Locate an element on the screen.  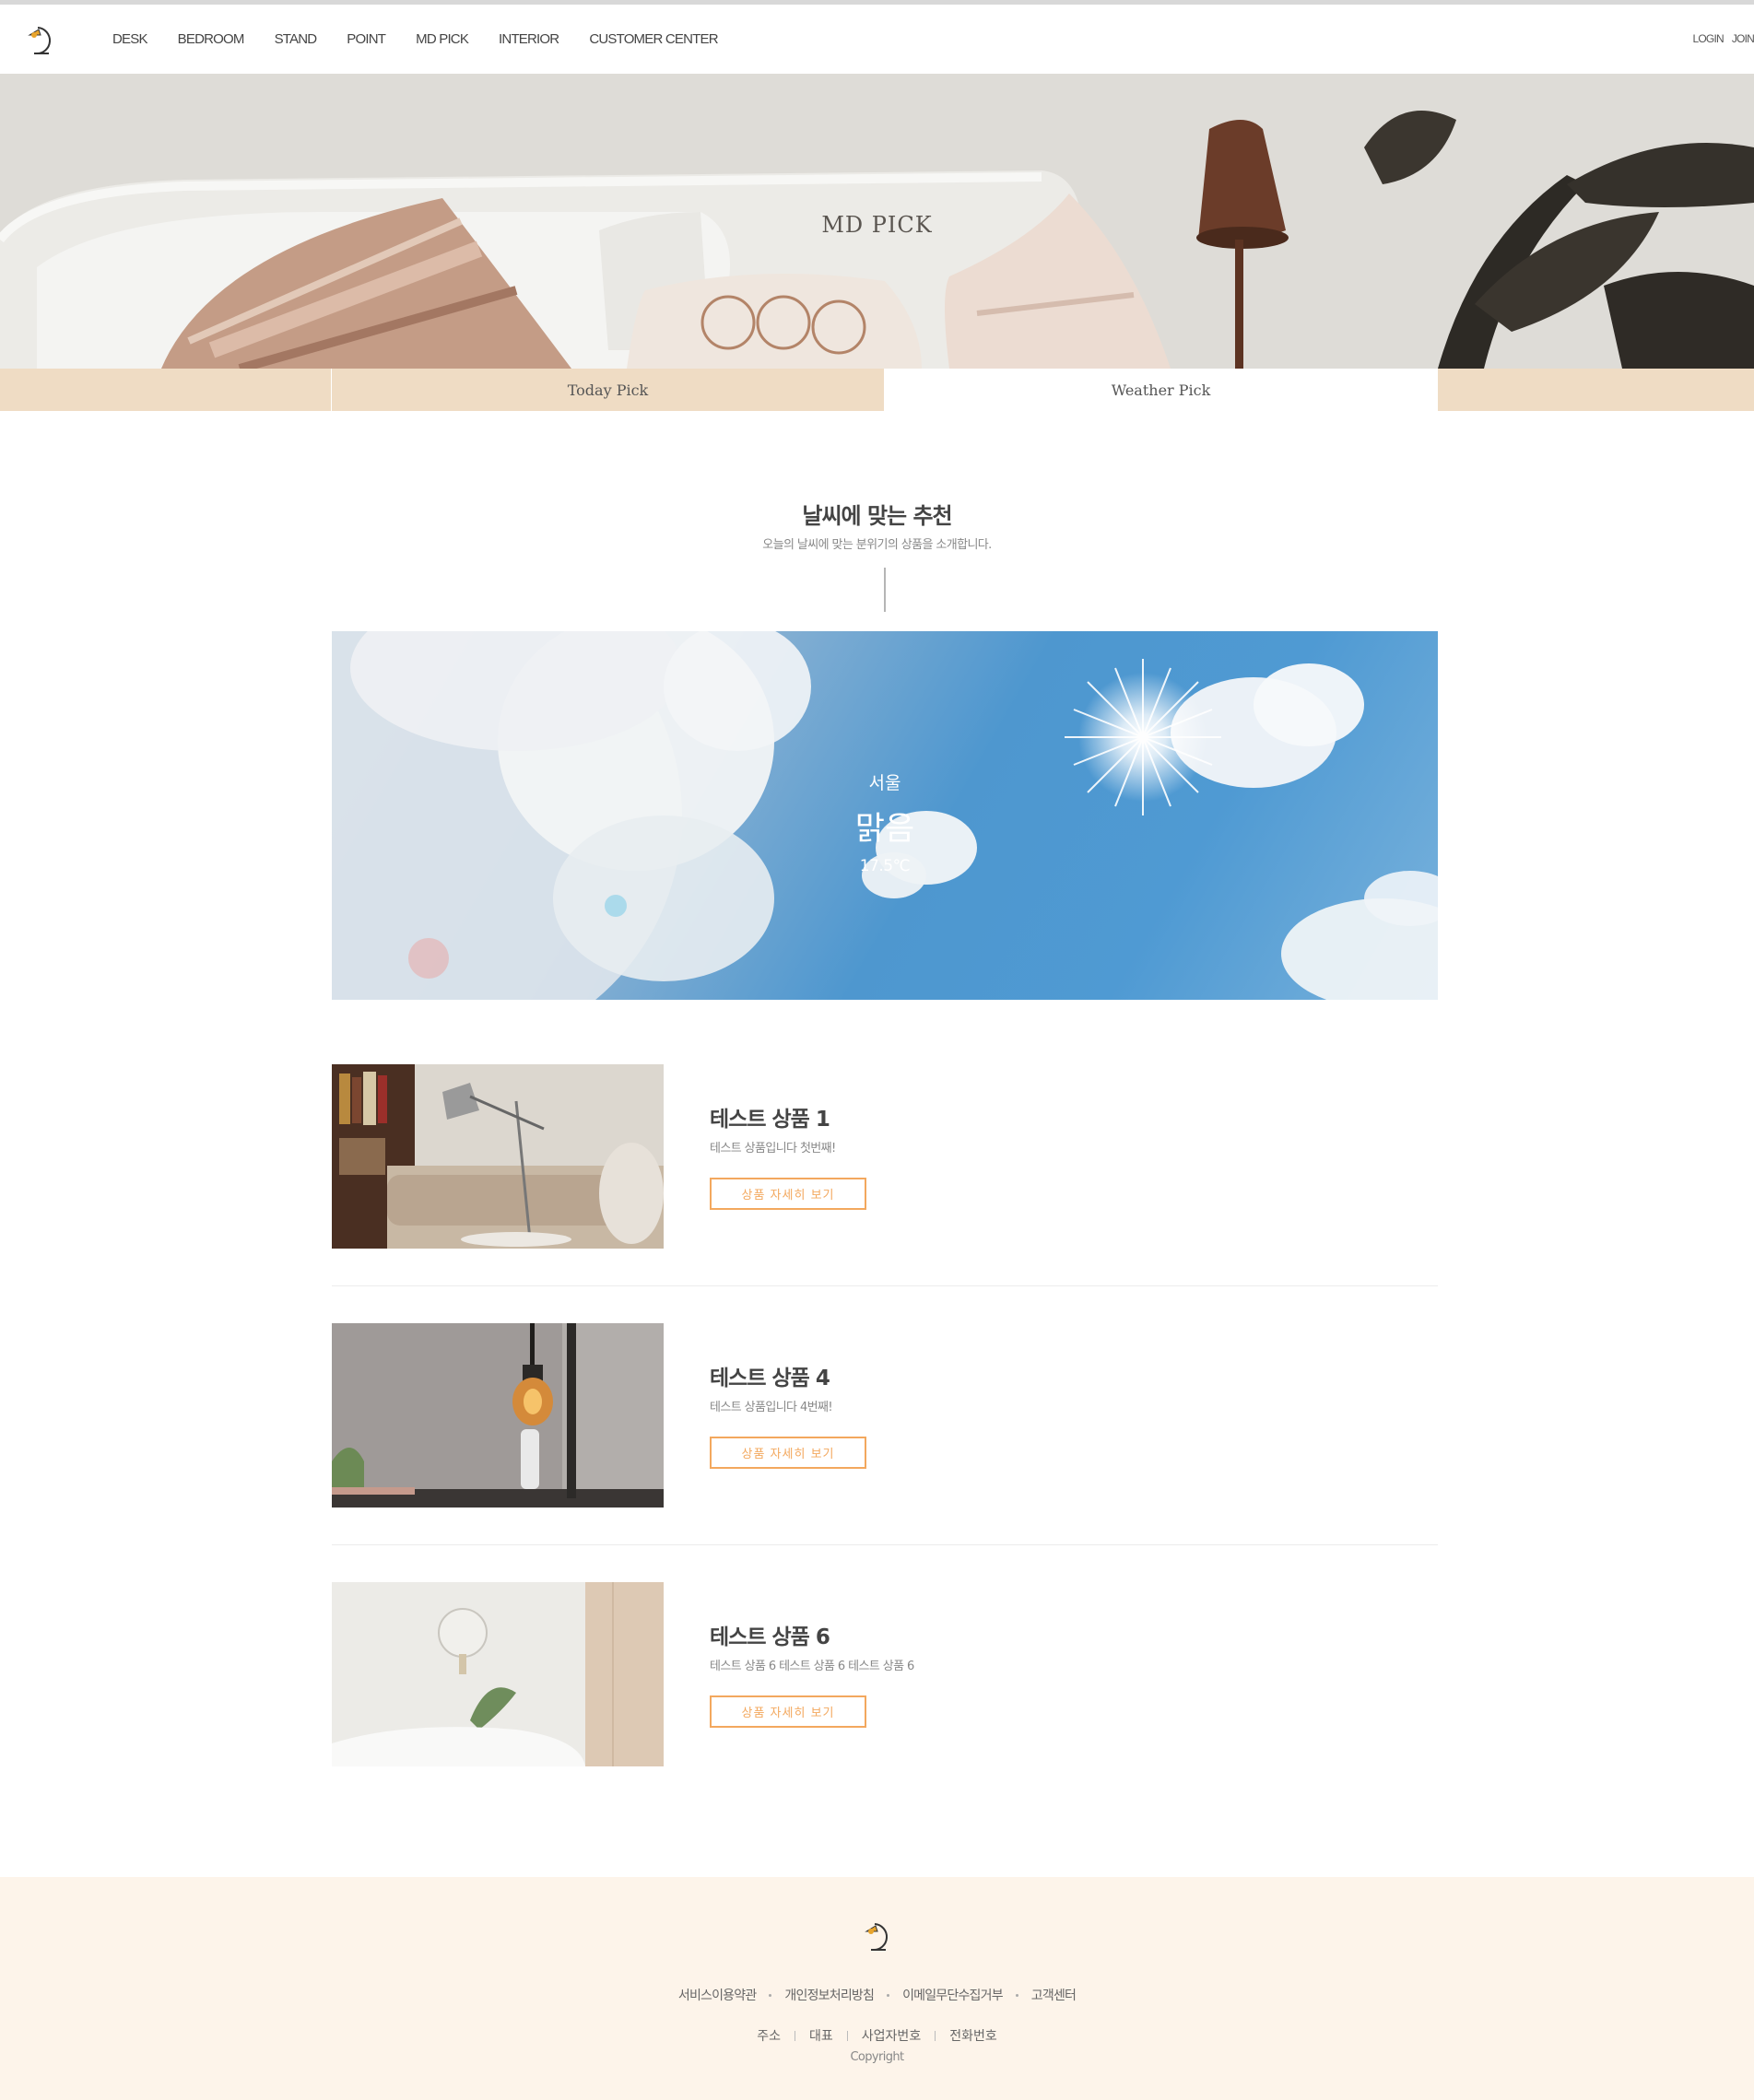
tab-weather-pick: Weather Pick is located at coordinates (1161, 390).